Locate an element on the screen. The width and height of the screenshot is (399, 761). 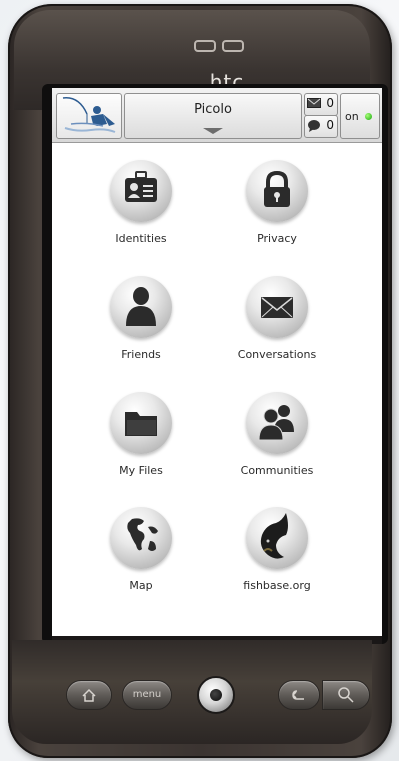
menu-item-label: Privacy is located at coordinates (277, 238).